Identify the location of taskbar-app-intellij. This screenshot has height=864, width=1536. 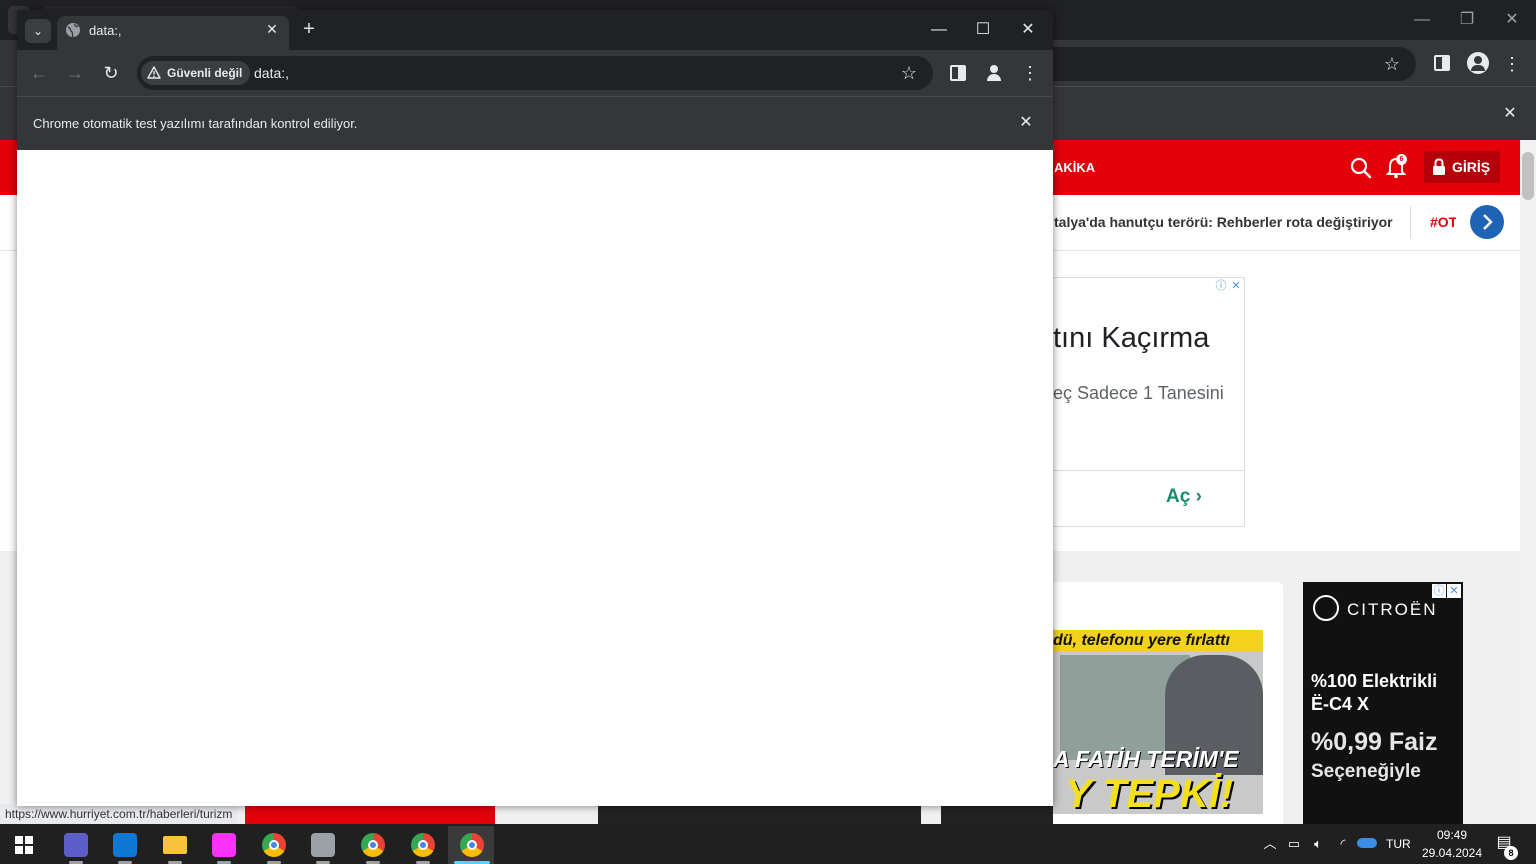
(223, 845).